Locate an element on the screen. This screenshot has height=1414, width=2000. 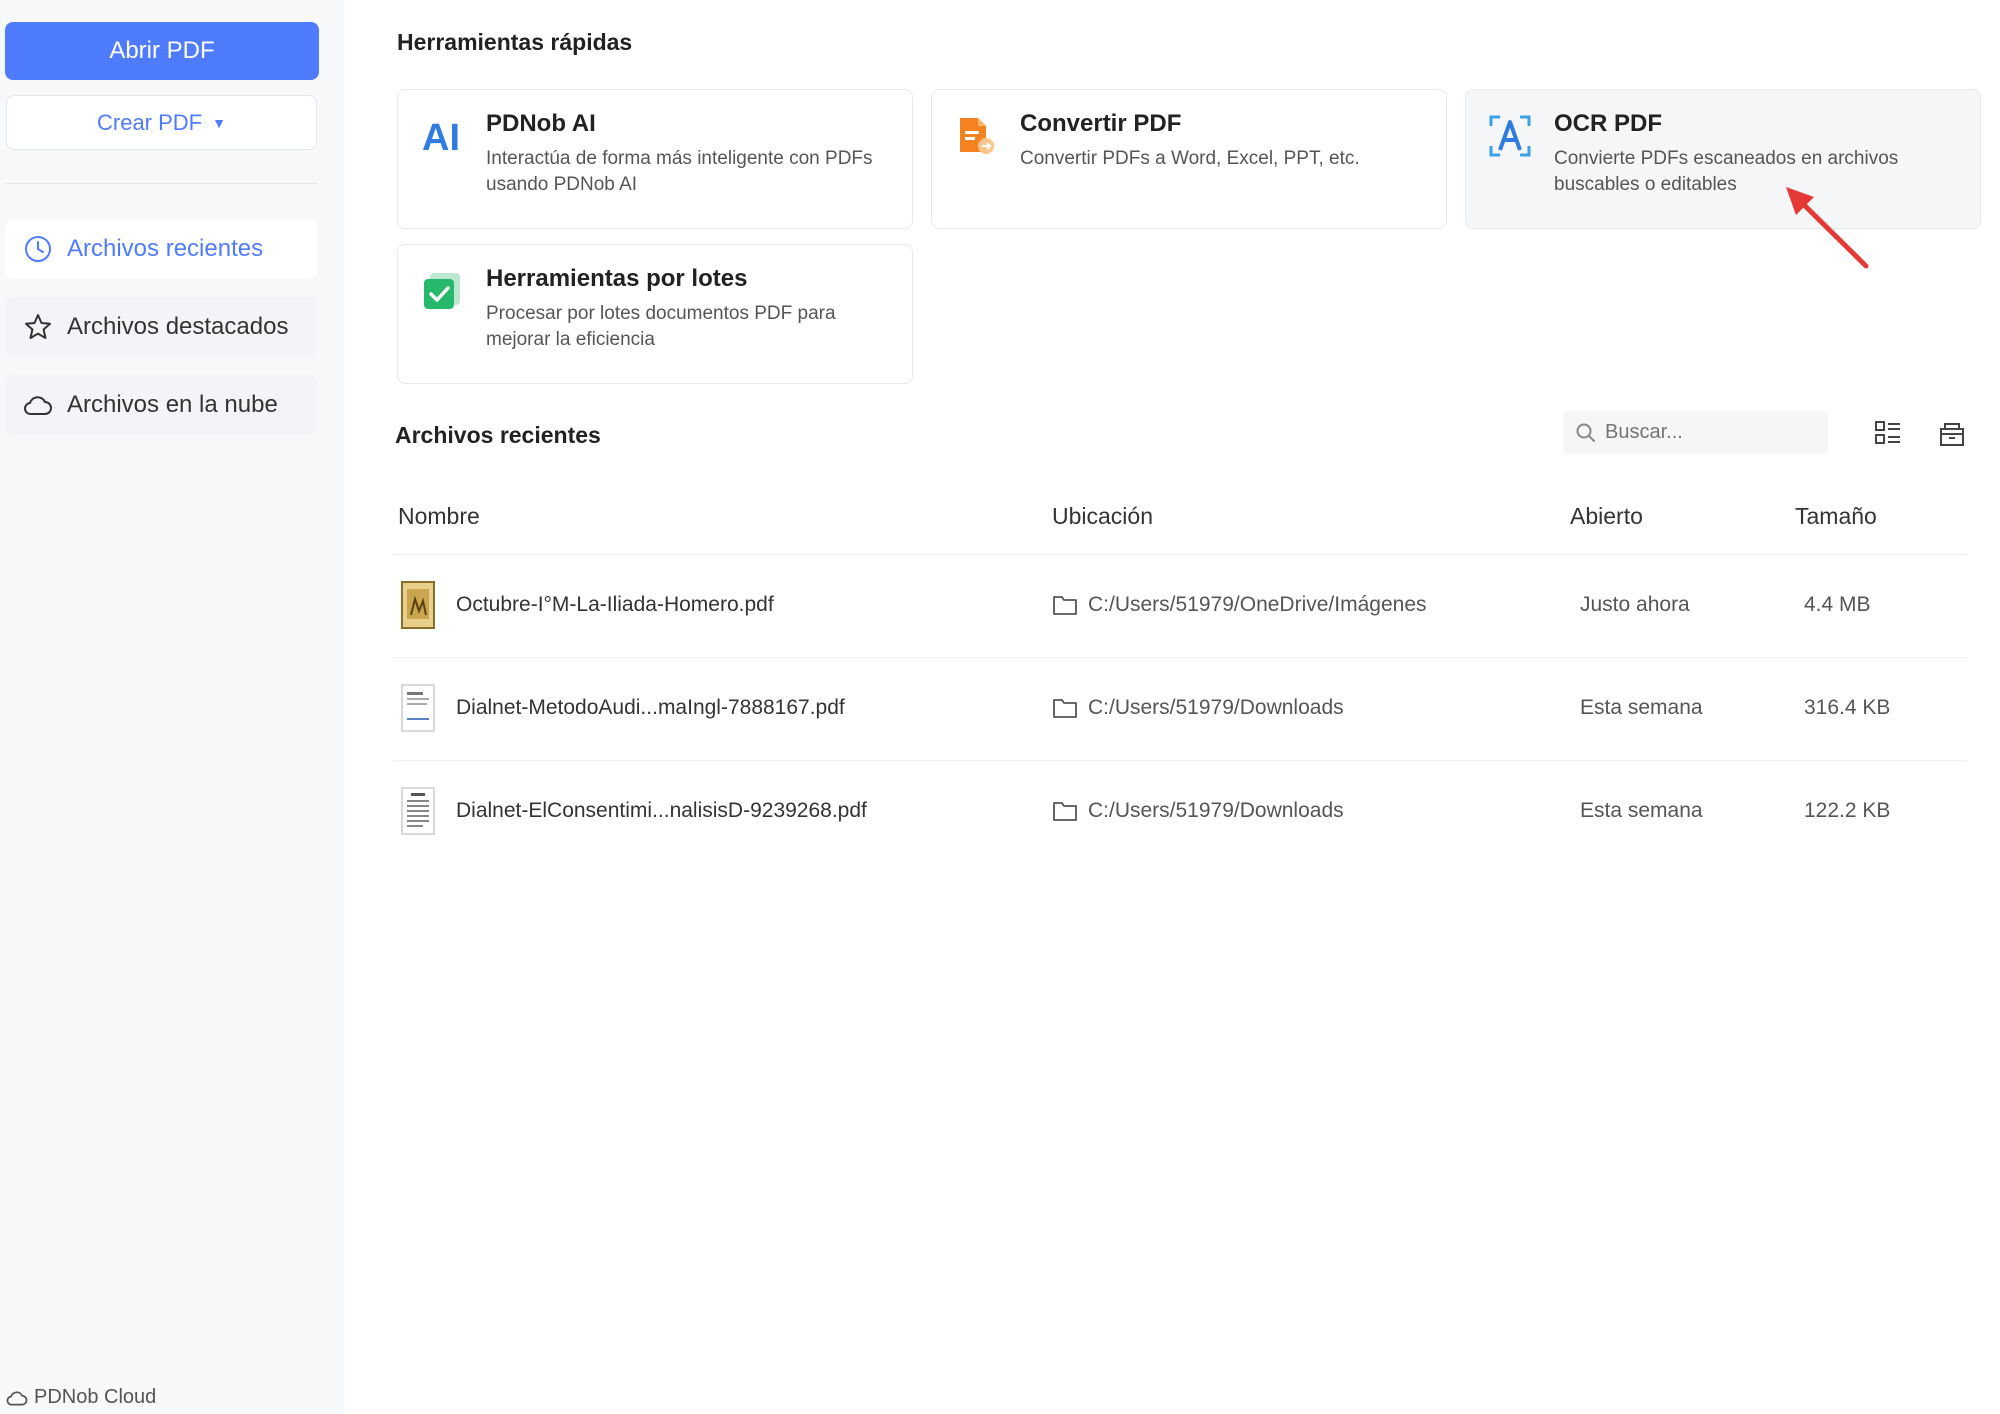
file-size: 122.2 KB is located at coordinates (1847, 810).